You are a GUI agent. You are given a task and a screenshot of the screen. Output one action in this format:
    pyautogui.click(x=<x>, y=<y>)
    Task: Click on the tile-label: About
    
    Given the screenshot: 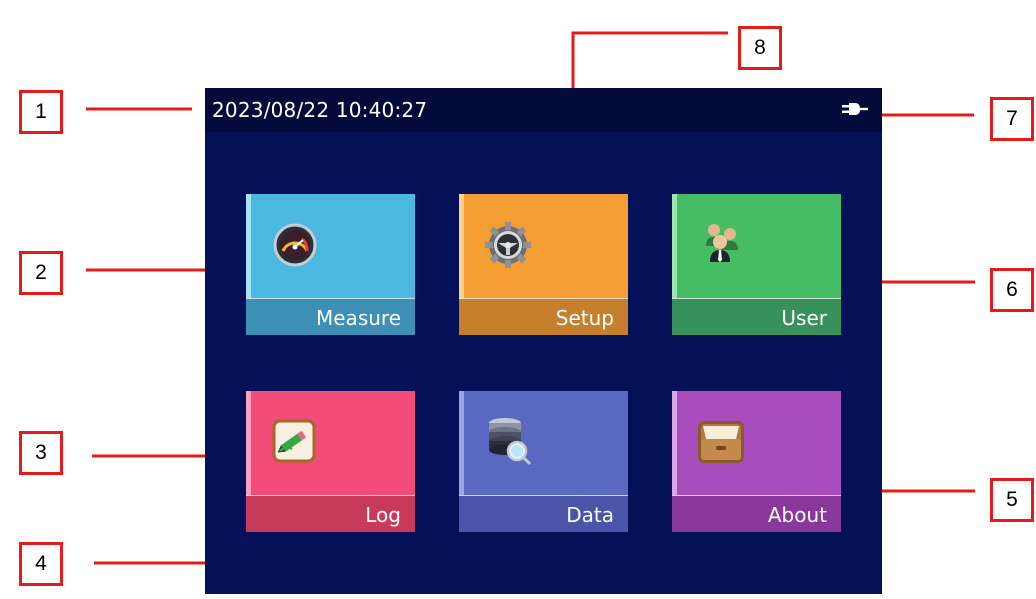 What is the action you would take?
    pyautogui.click(x=797, y=515)
    